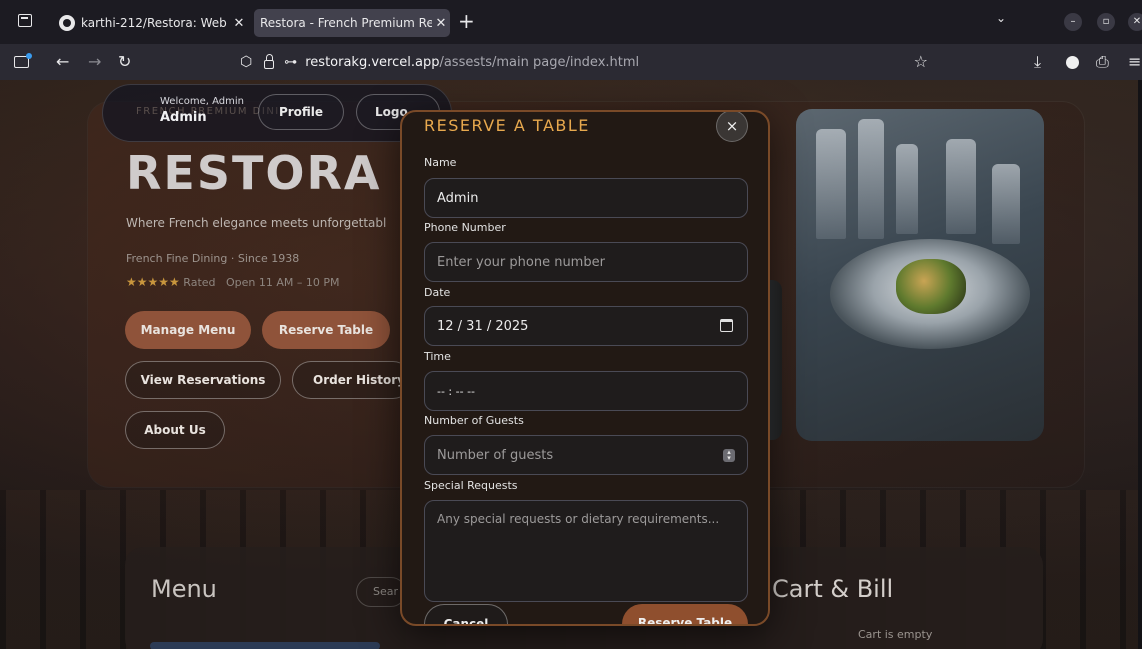 The width and height of the screenshot is (1142, 649). Describe the element at coordinates (507, 125) in the screenshot. I see `modal-title: RESERVE A TABLE` at that location.